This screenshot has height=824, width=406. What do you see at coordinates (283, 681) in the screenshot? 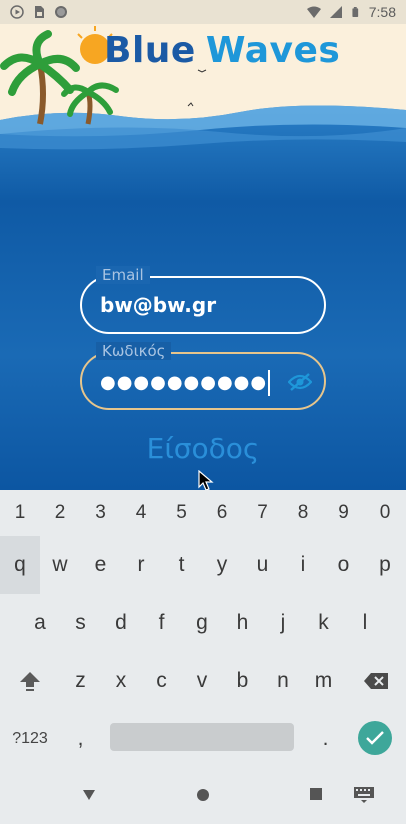
I see `key-n: n` at bounding box center [283, 681].